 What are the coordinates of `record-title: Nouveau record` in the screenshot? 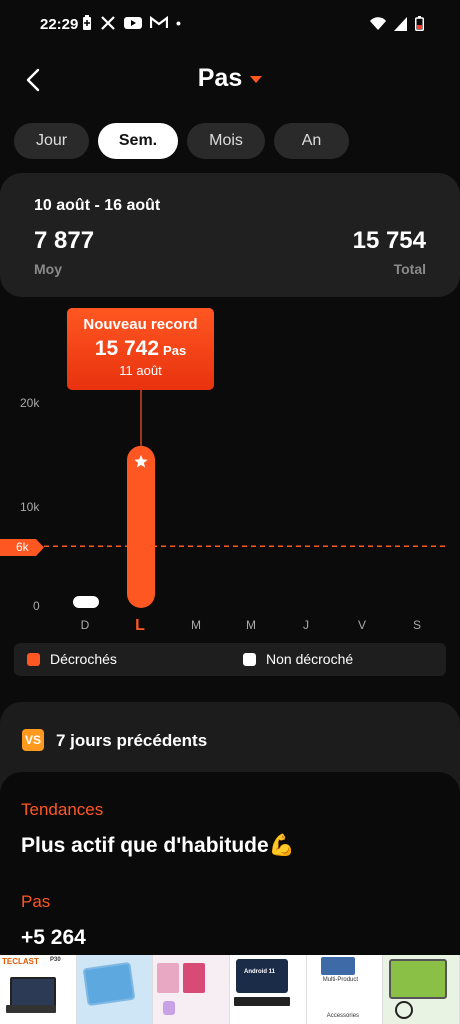 It's located at (140, 324).